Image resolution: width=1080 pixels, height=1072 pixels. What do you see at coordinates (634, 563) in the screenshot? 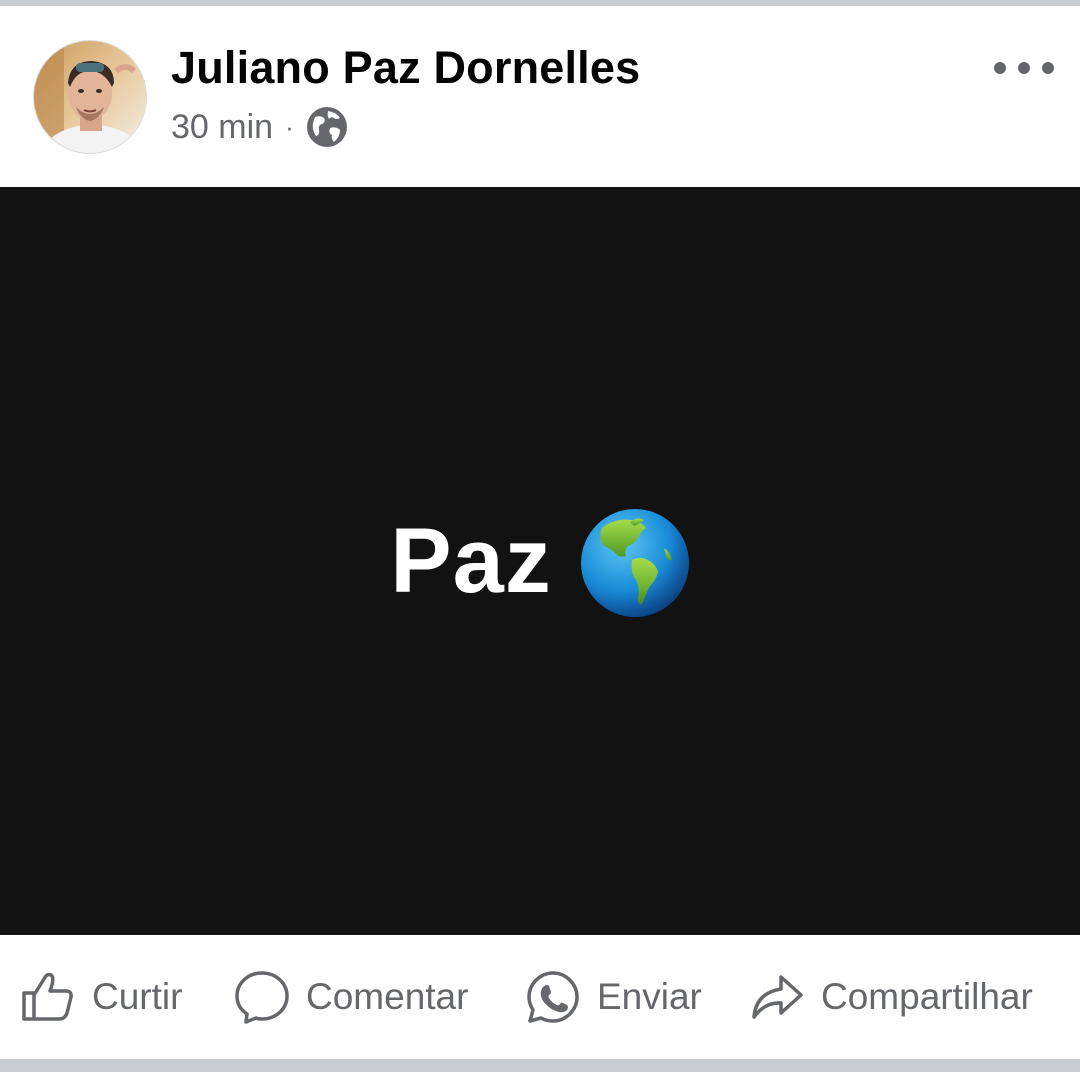
I see `earth-americas-emoji` at bounding box center [634, 563].